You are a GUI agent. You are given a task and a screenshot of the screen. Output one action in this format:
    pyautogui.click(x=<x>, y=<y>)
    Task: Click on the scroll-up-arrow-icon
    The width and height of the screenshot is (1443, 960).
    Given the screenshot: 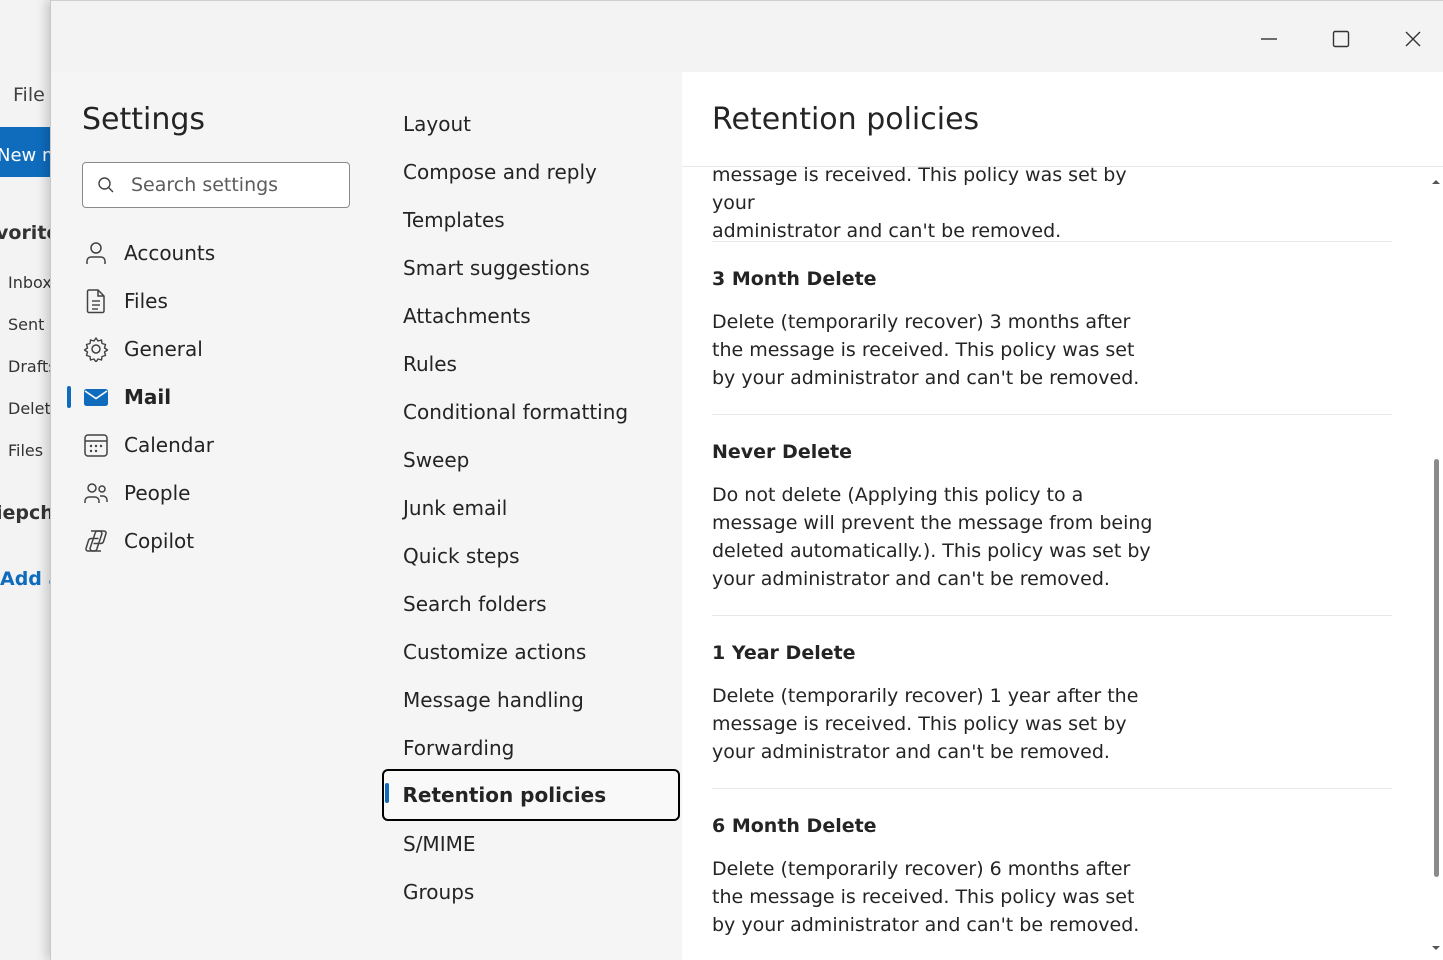 What is the action you would take?
    pyautogui.click(x=1436, y=182)
    